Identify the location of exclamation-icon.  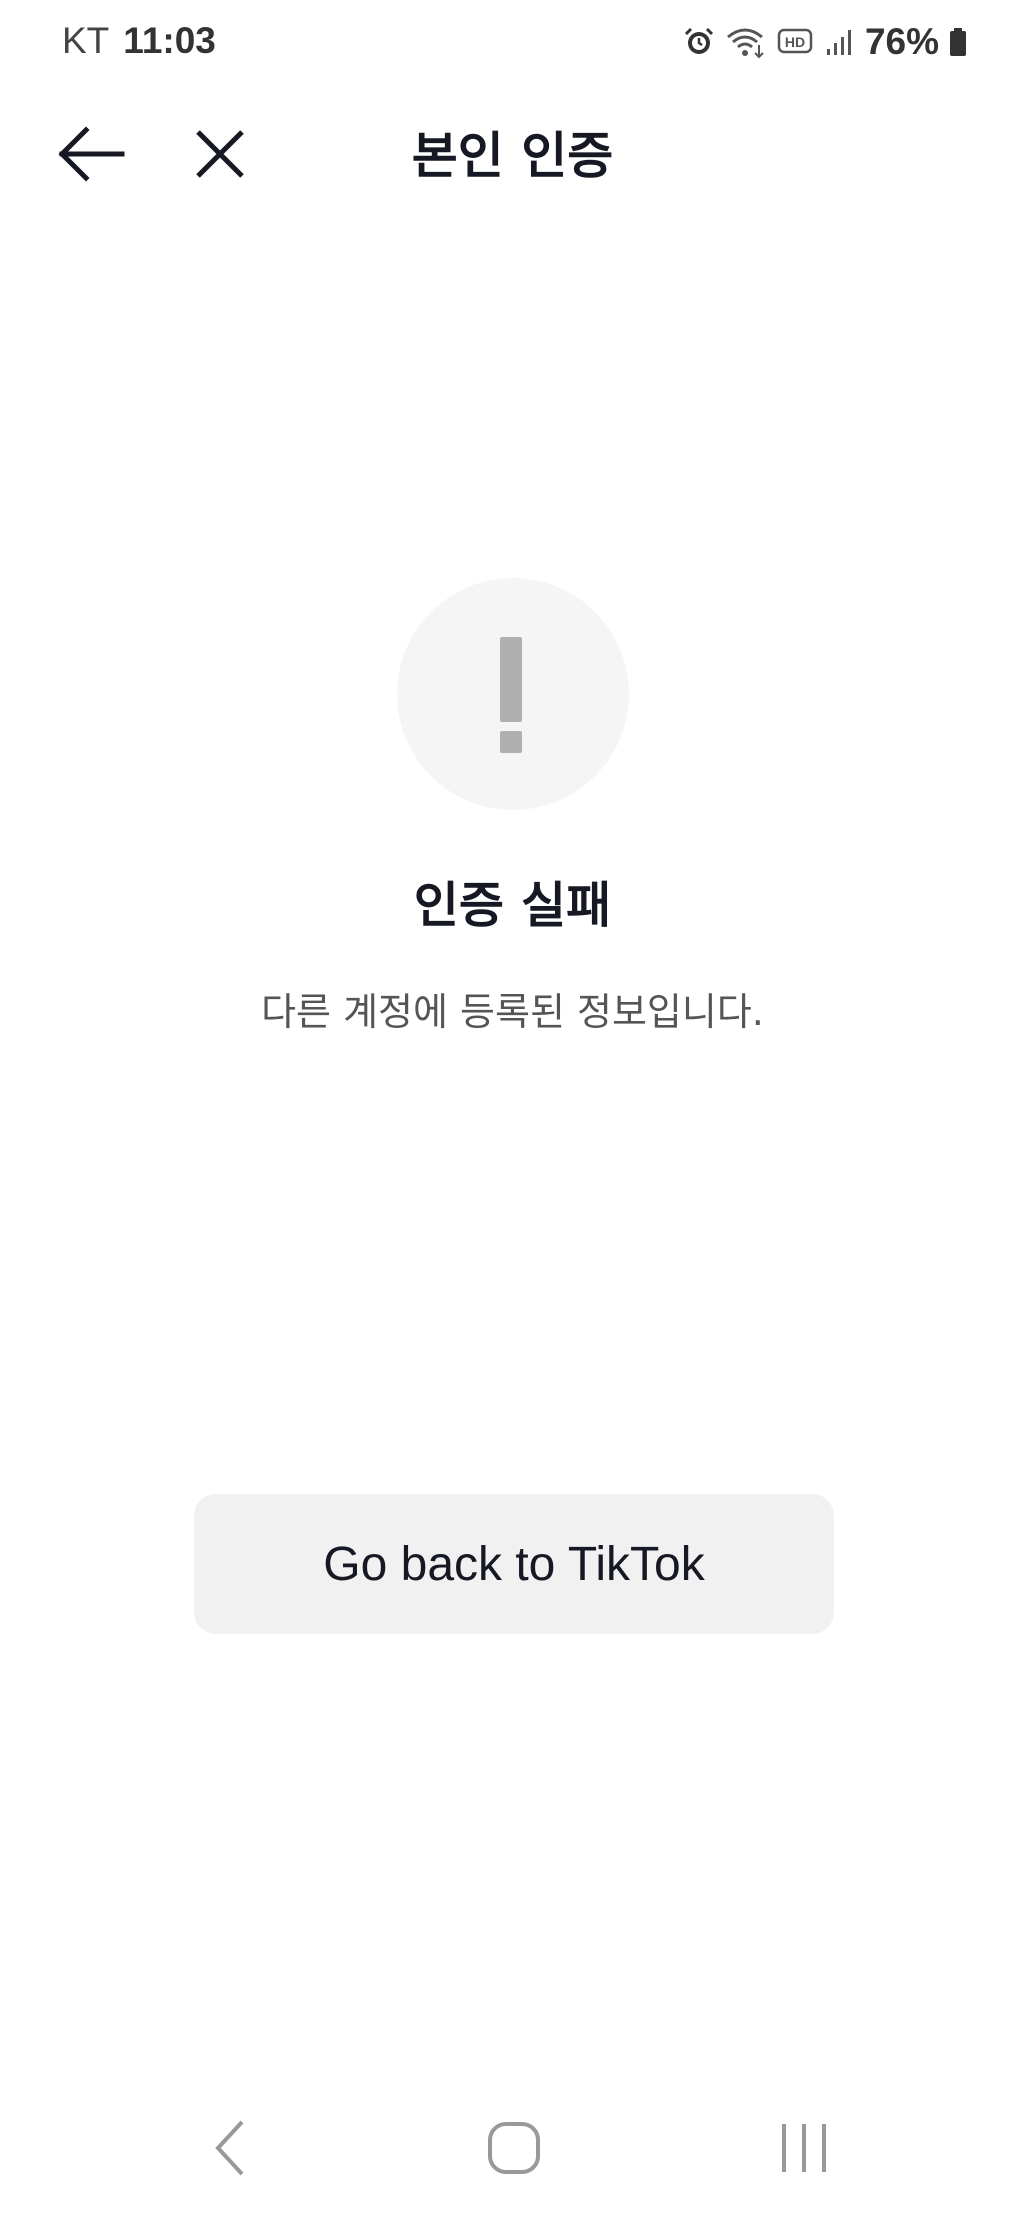
(513, 694).